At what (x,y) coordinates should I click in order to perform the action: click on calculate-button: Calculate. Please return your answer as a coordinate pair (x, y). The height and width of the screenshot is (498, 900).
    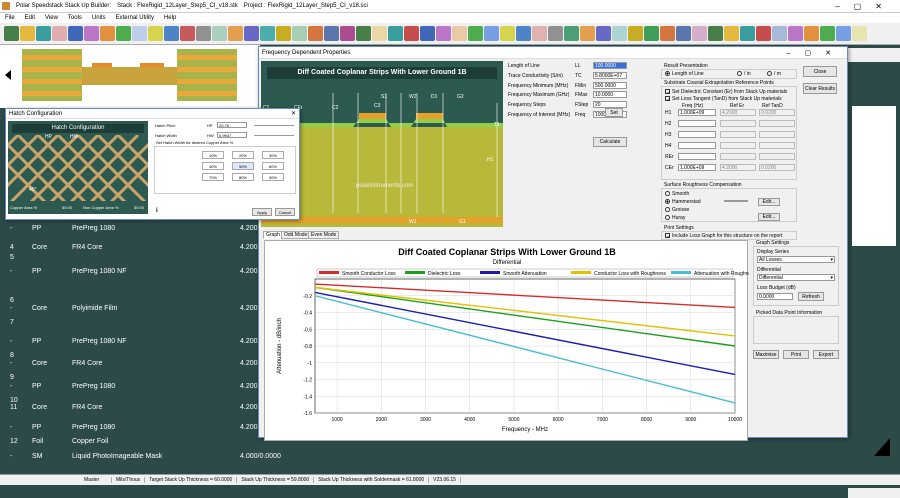
    Looking at the image, I should click on (610, 142).